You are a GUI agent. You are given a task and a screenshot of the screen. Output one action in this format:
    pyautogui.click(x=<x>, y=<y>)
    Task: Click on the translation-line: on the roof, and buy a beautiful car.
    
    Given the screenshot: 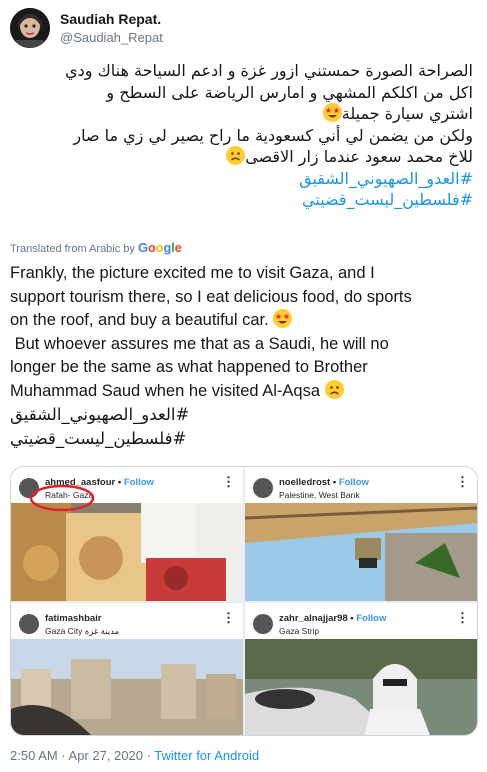 What is the action you would take?
    pyautogui.click(x=244, y=321)
    